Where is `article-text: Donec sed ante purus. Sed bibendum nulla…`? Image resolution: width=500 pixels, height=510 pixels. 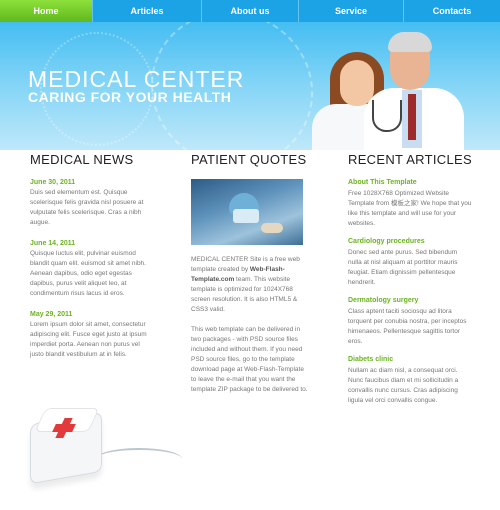
article-text: Donec sed ante purus. Sed bibendum nulla… is located at coordinates (403, 267).